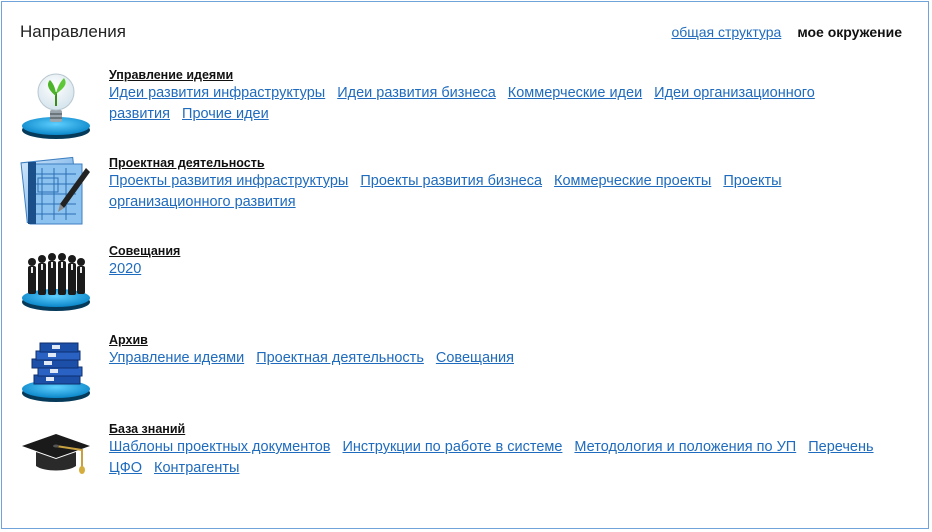 The height and width of the screenshot is (532, 932). I want to click on section-knowledge-base-title: База знаний, so click(504, 429).